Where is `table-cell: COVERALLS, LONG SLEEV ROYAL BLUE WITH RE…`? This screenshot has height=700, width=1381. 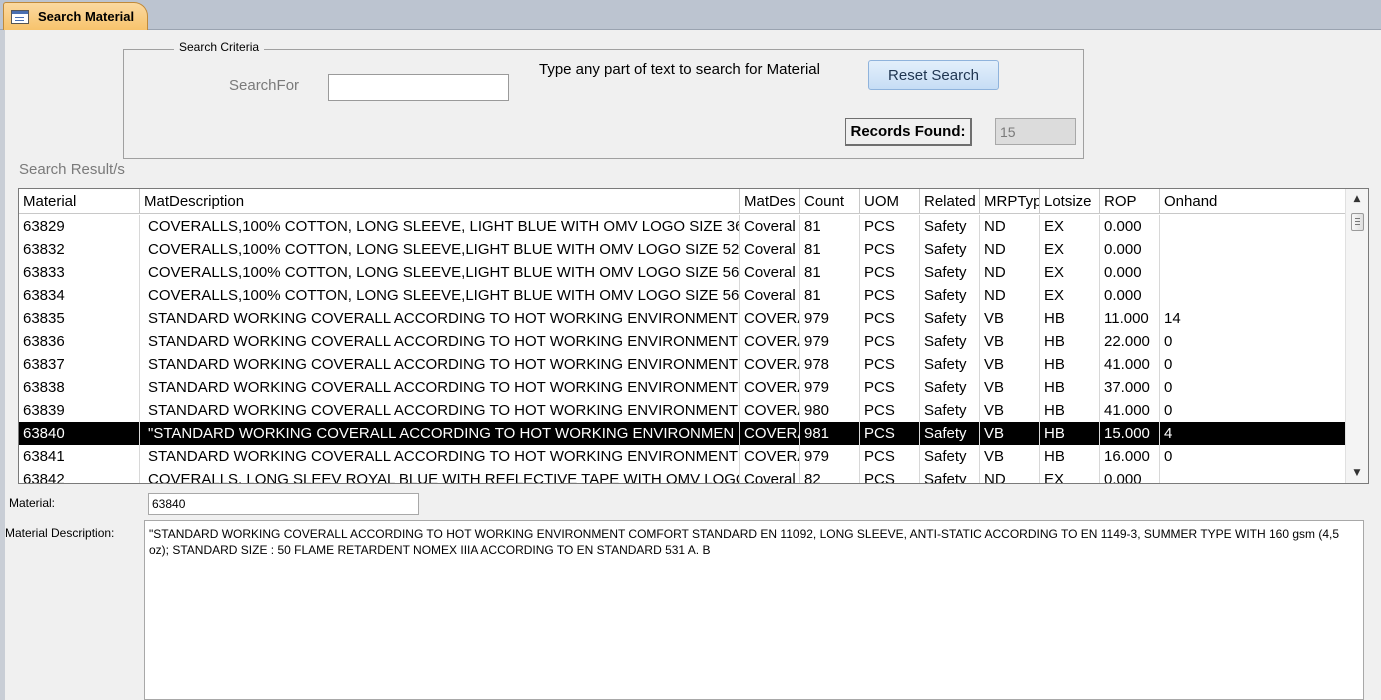 table-cell: COVERALLS, LONG SLEEV ROYAL BLUE WITH RE… is located at coordinates (440, 475).